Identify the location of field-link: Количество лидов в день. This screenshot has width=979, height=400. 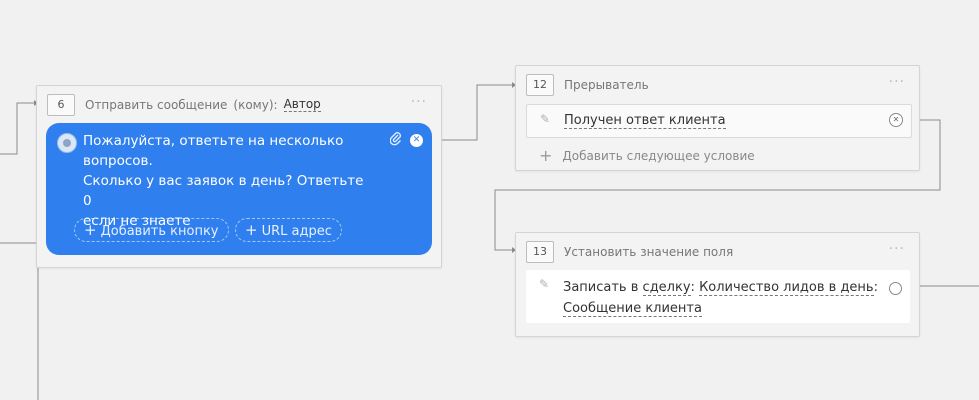
(786, 288).